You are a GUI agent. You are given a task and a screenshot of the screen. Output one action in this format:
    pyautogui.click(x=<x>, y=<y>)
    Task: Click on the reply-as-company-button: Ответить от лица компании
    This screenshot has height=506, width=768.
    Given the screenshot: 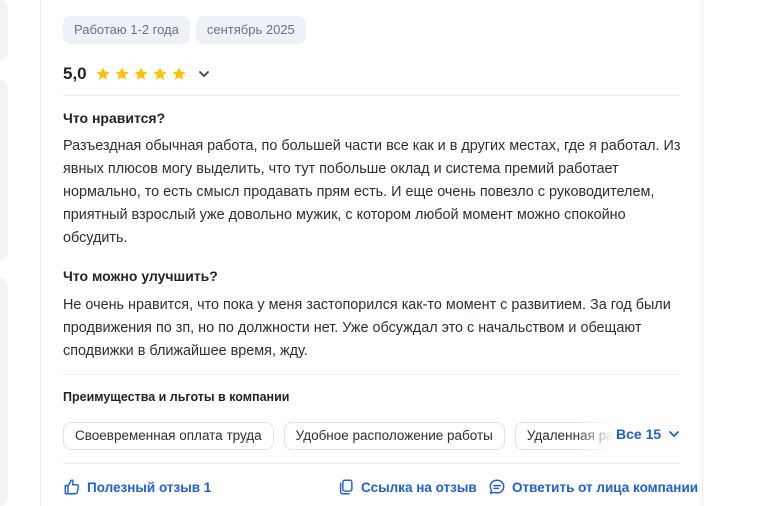 What is the action you would take?
    pyautogui.click(x=593, y=487)
    